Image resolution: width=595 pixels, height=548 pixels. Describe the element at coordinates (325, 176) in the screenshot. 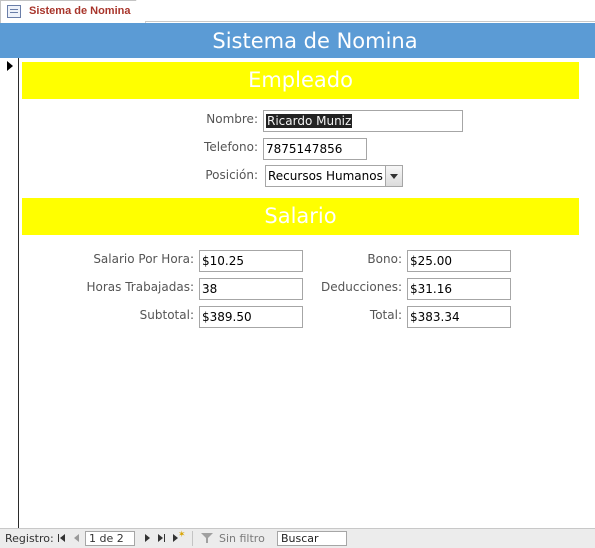

I see `posicion-value: Recursos Humanos` at that location.